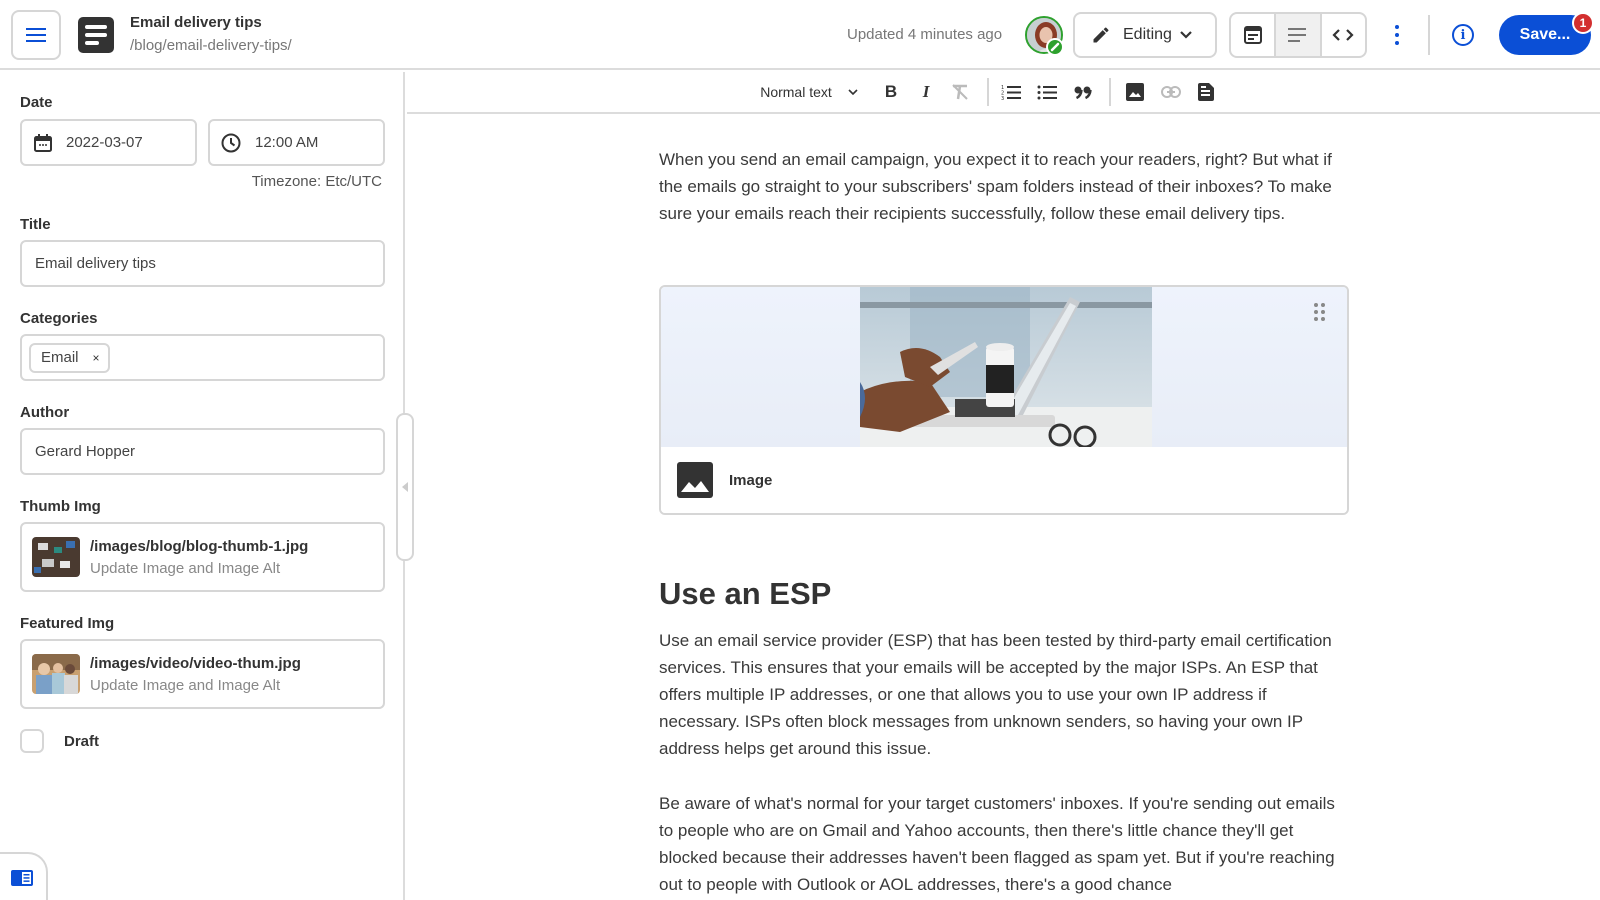 This screenshot has height=900, width=1600. What do you see at coordinates (60, 357) in the screenshot?
I see `category-chip-label: Email` at bounding box center [60, 357].